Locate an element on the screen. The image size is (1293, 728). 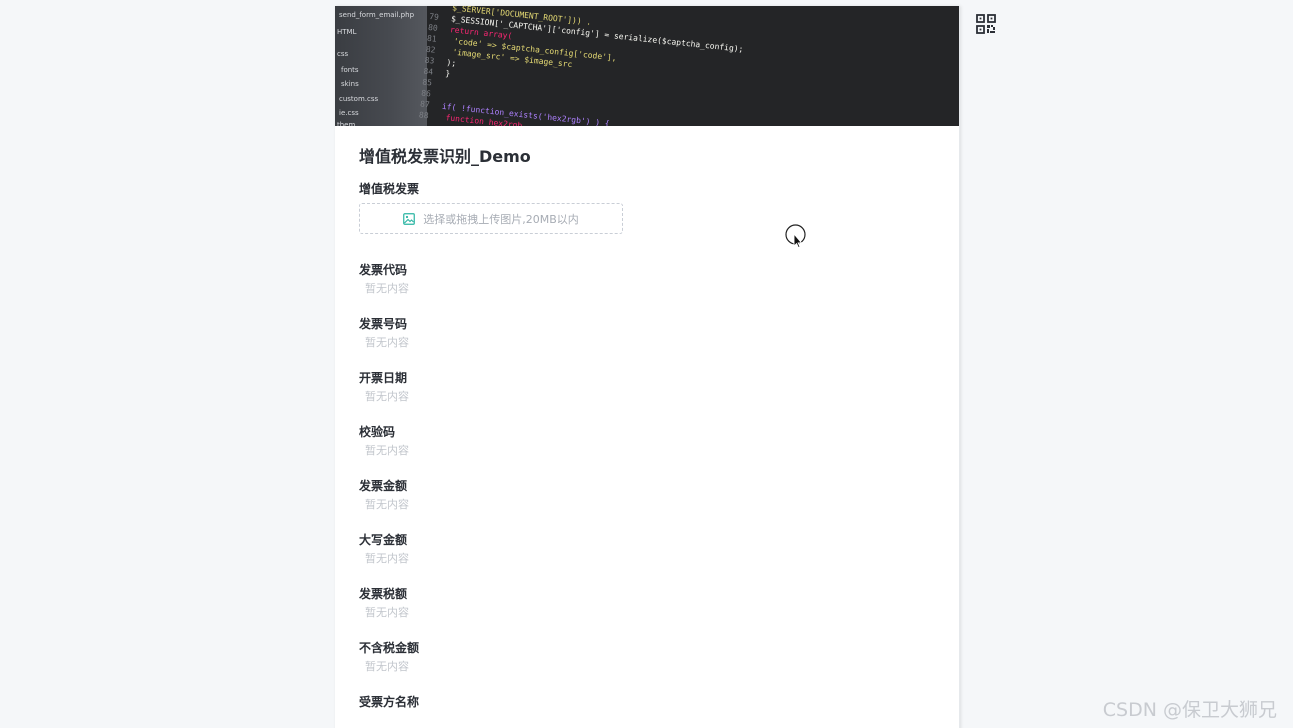
upload-label: 增值税发票 is located at coordinates (389, 189).